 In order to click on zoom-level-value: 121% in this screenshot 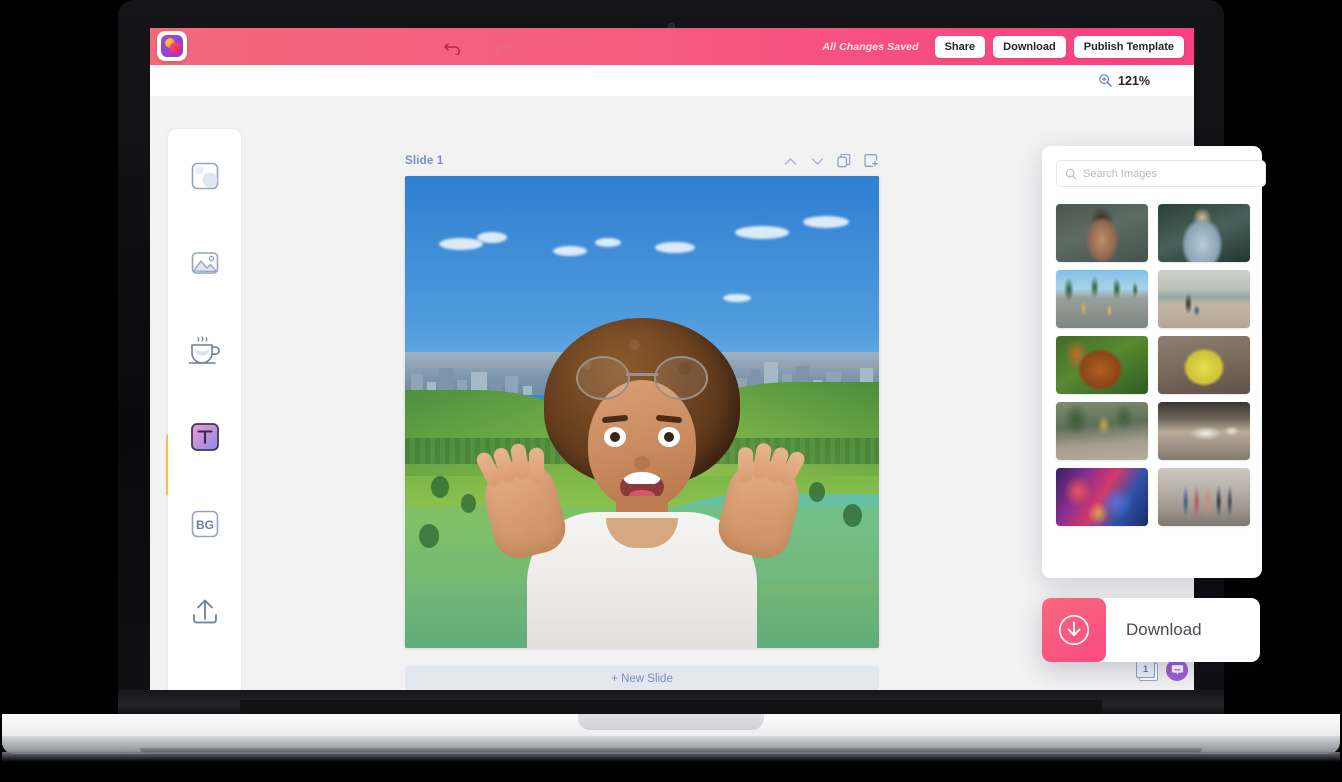, I will do `click(1134, 80)`.